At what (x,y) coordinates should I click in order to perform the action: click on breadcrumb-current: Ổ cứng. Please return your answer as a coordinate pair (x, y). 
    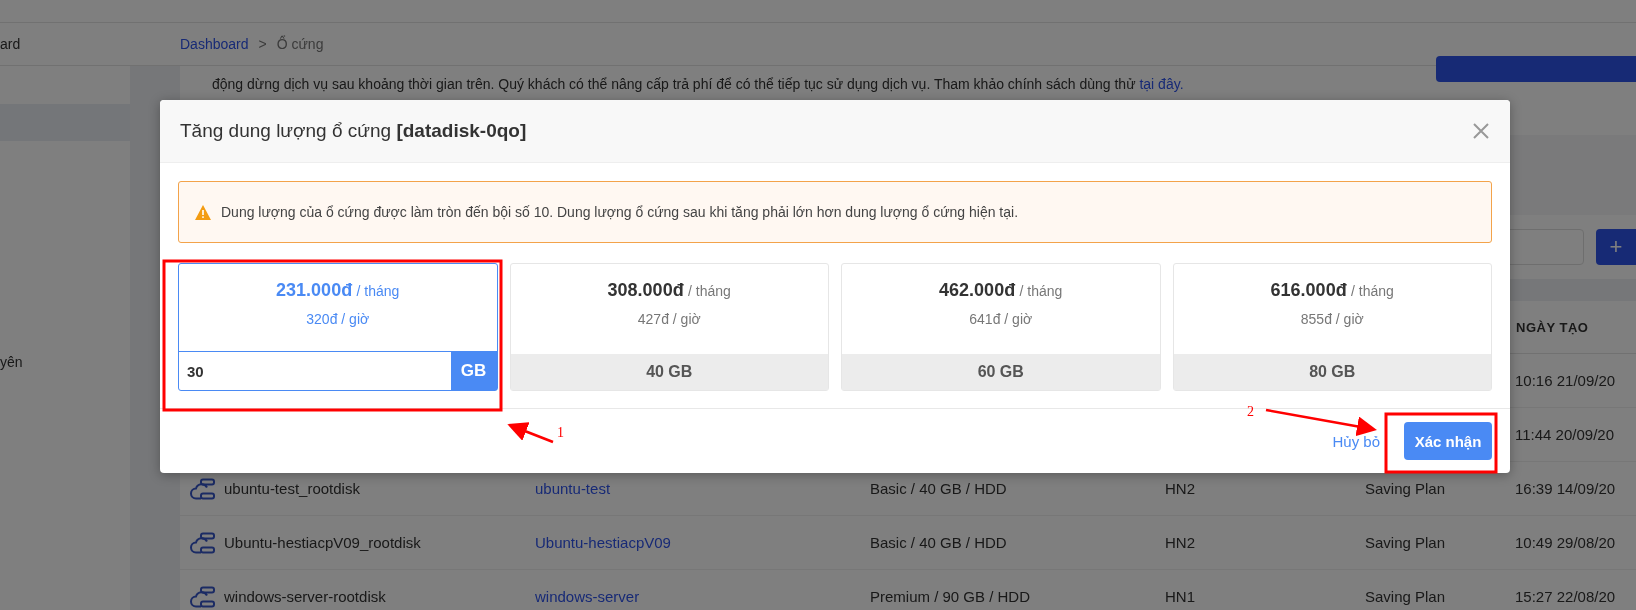
    Looking at the image, I should click on (300, 44).